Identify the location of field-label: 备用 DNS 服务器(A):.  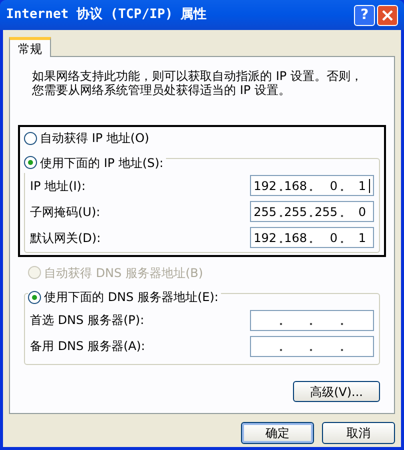
(87, 346).